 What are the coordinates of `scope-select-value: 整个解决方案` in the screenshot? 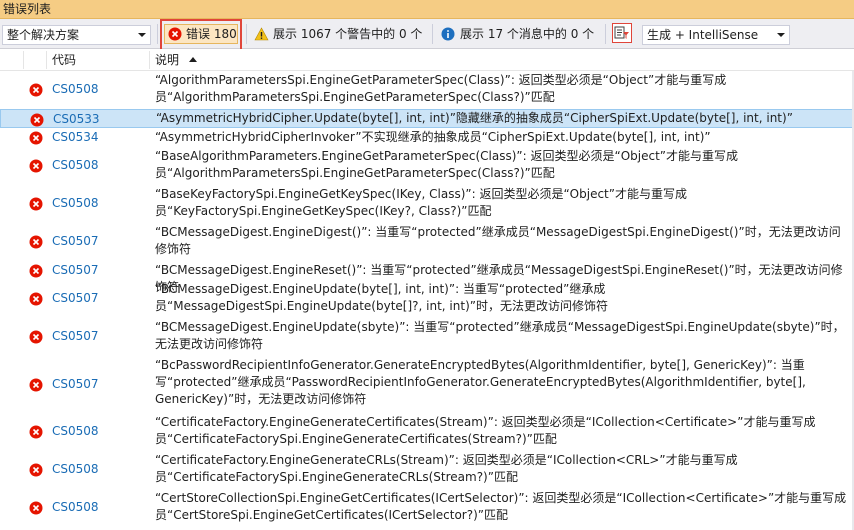 It's located at (43, 35).